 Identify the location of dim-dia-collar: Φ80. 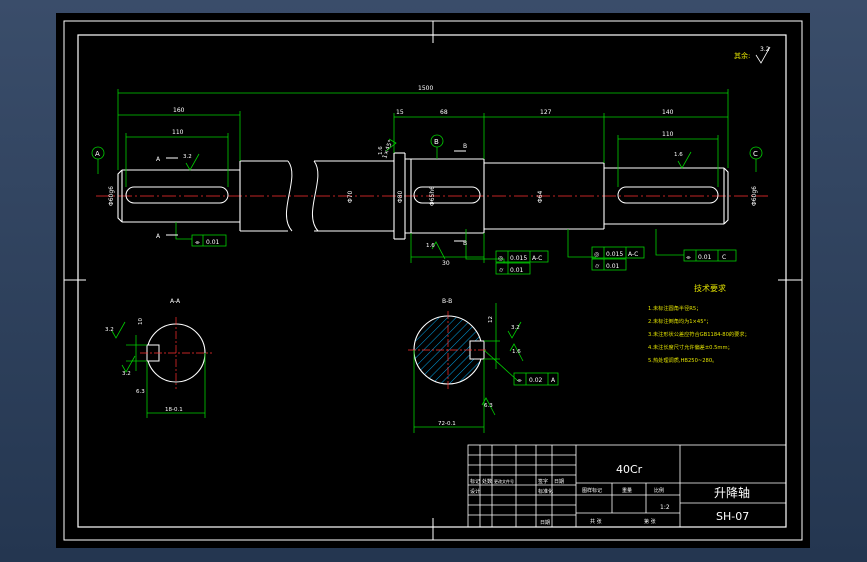
(400, 196).